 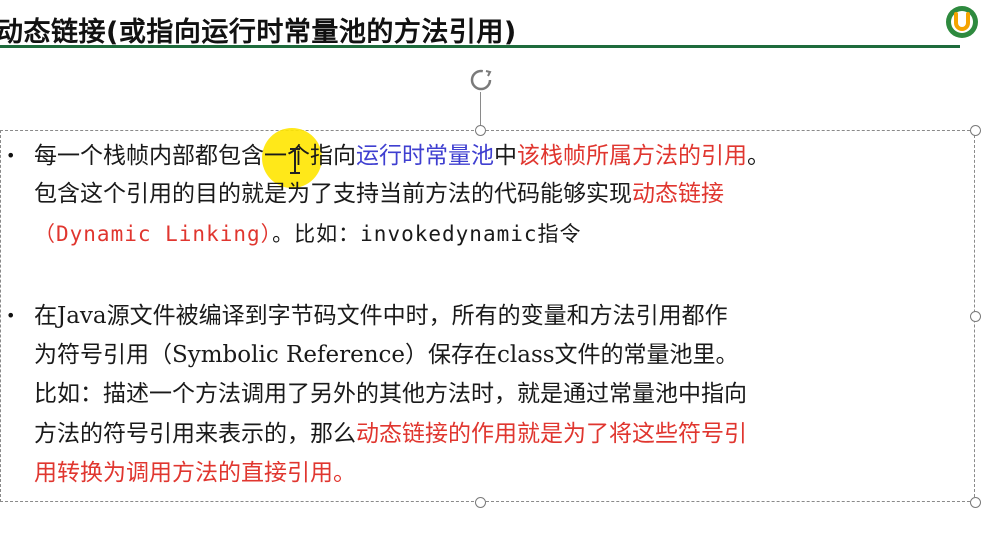 I want to click on resize-handle-middle-right, so click(x=975, y=316).